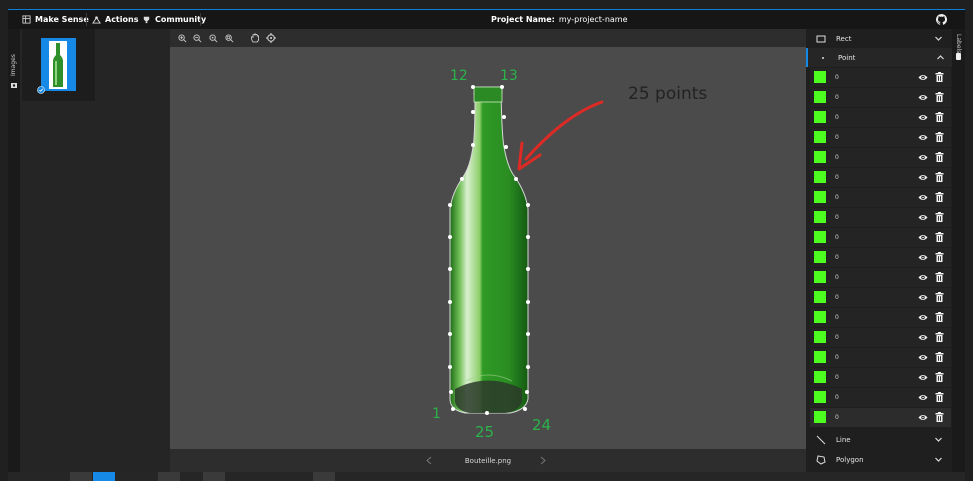 This screenshot has height=481, width=973. What do you see at coordinates (115, 19) in the screenshot?
I see `actions-menu-button: Actions` at bounding box center [115, 19].